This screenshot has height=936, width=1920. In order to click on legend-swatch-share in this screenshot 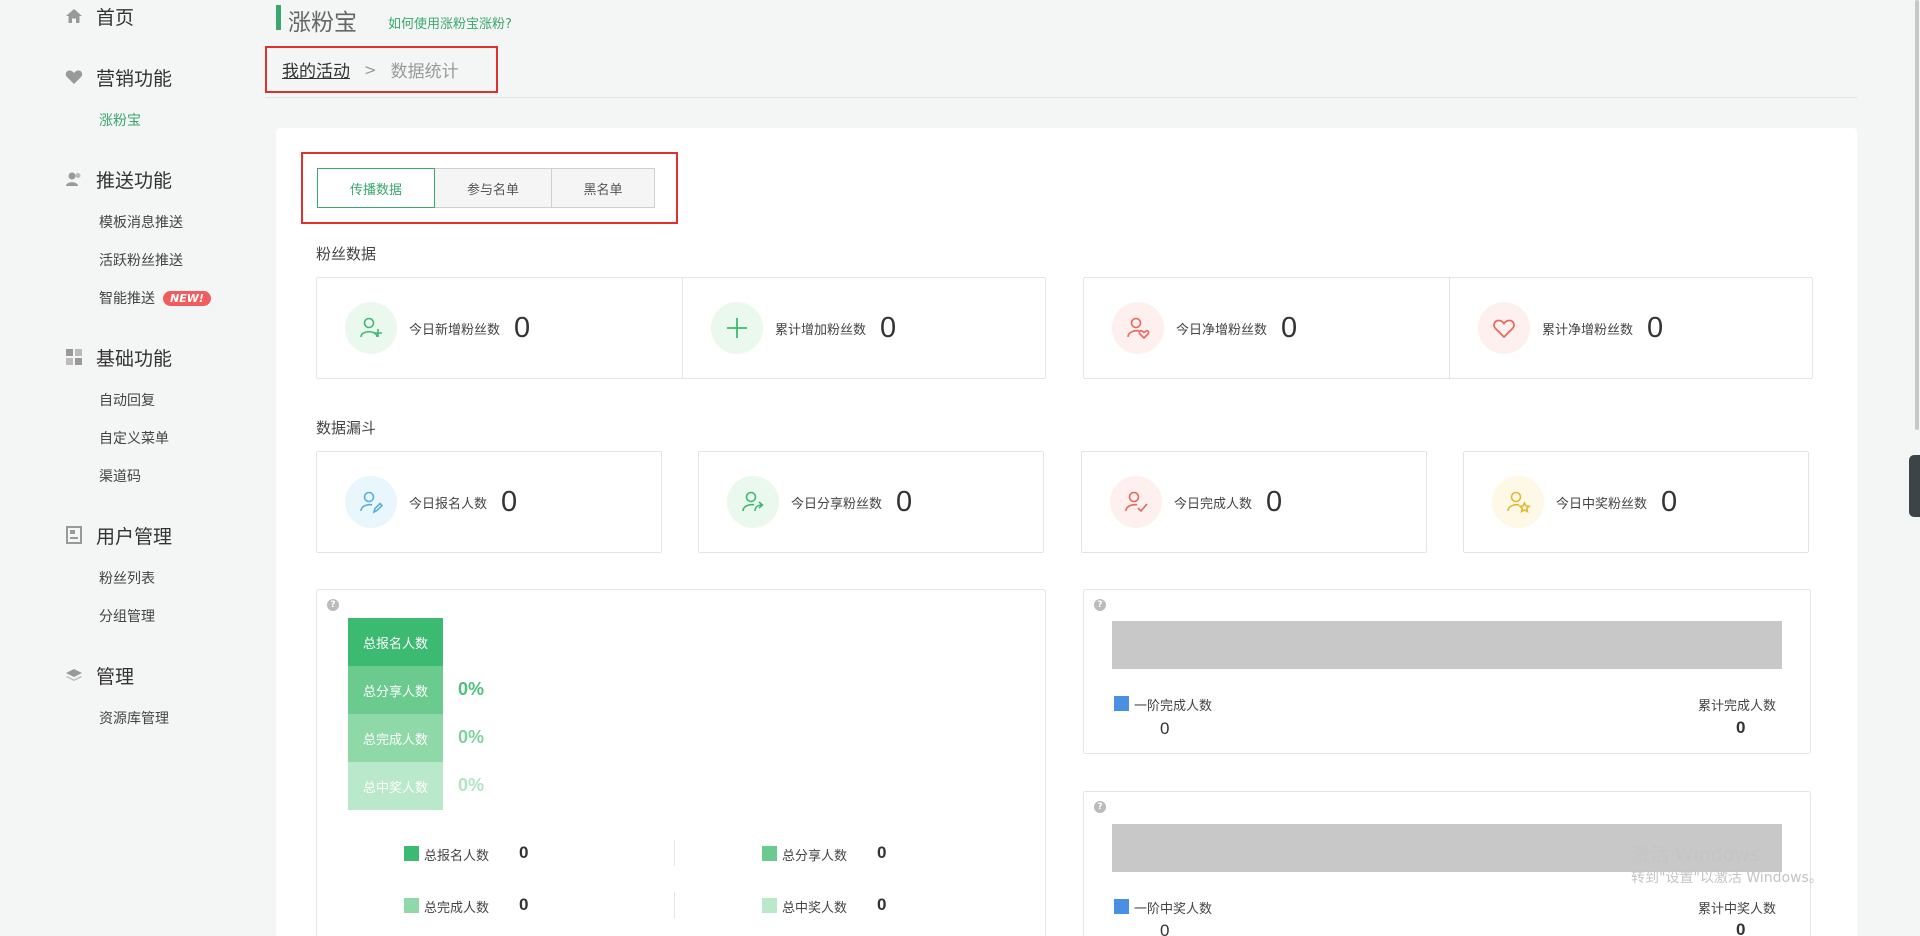, I will do `click(769, 853)`.